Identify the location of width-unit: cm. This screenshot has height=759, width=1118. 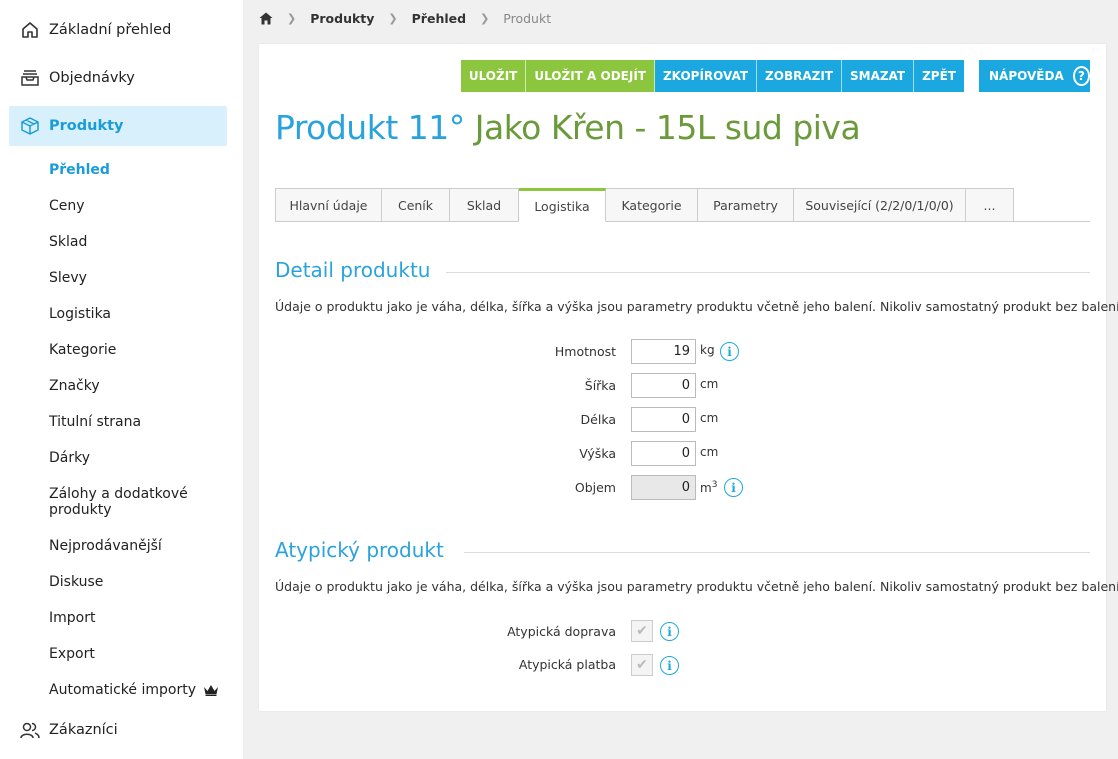
(709, 384).